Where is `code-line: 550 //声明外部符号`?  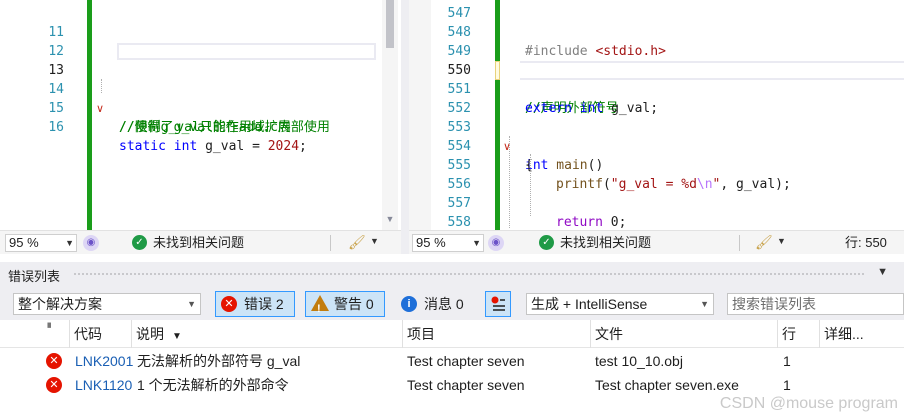
code-line: 550 //声明外部符号 is located at coordinates (656, 88).